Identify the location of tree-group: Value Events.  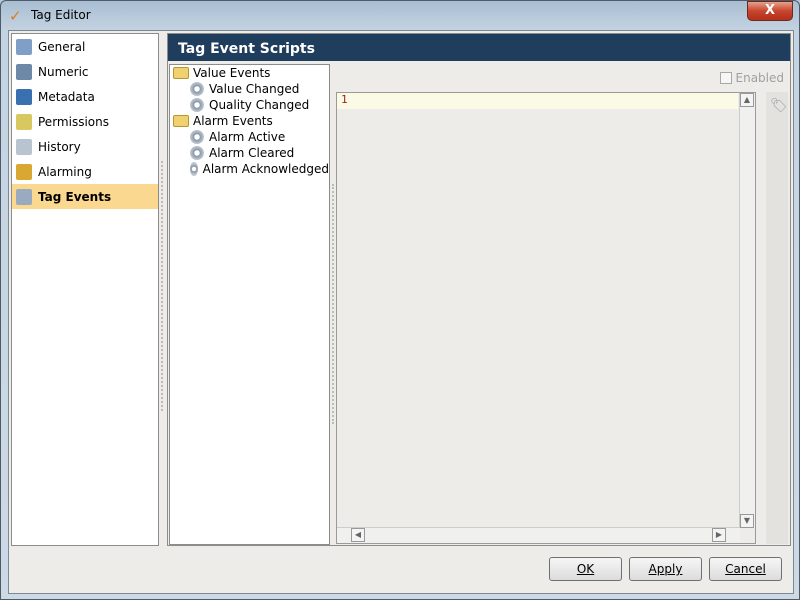
(249, 73).